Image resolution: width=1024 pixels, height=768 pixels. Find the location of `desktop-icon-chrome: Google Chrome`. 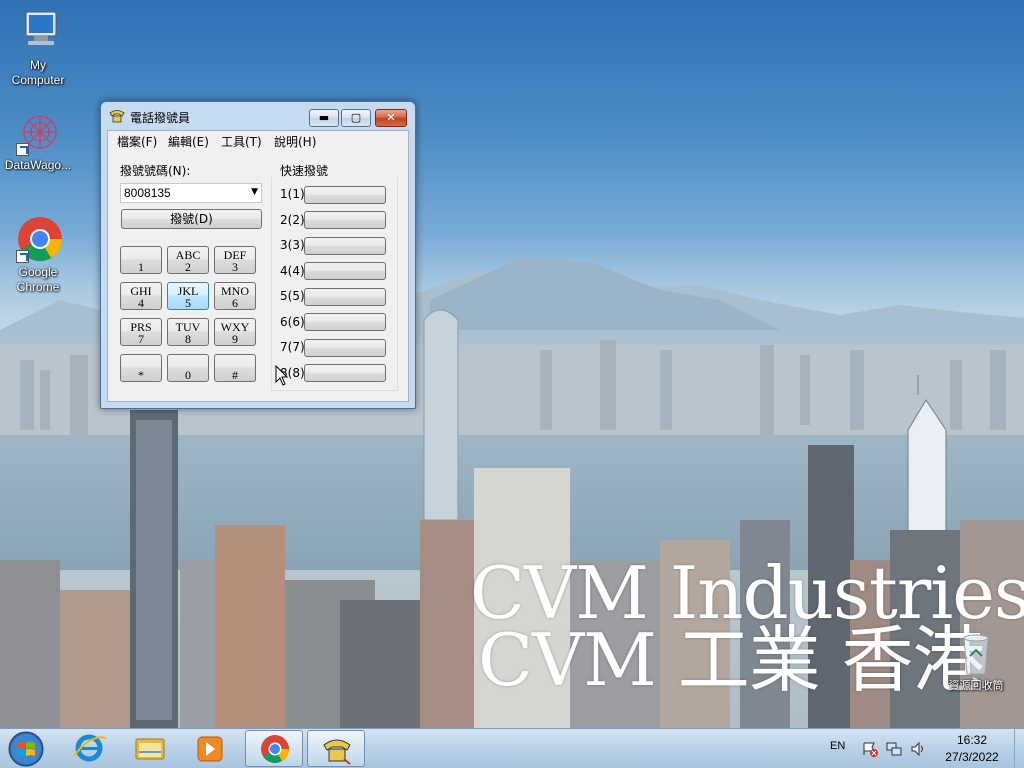

desktop-icon-chrome: Google Chrome is located at coordinates (38, 255).